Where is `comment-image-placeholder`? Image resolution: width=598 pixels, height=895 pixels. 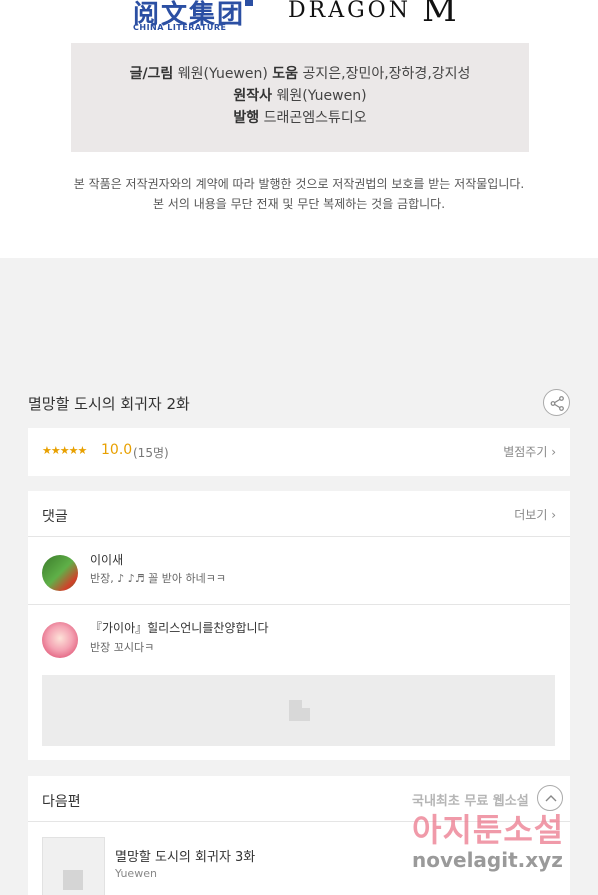 comment-image-placeholder is located at coordinates (298, 710).